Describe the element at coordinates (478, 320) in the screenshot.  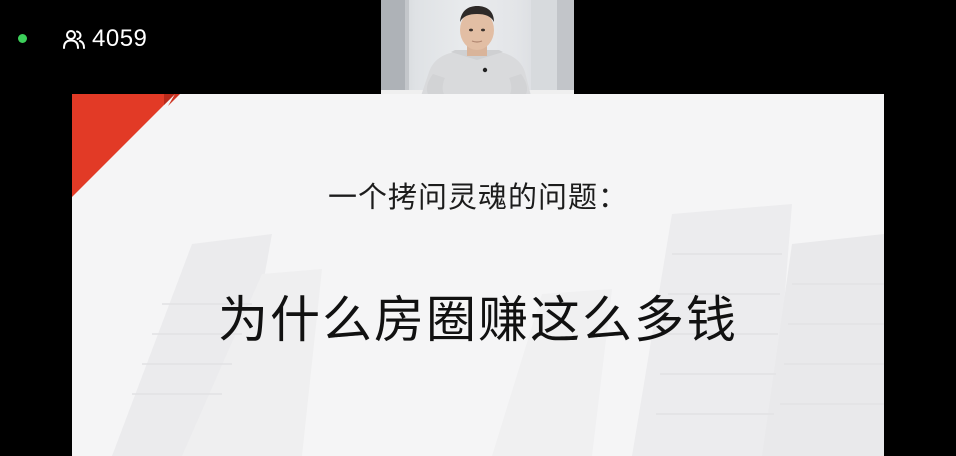
I see `slide-headline: 为什么房圈赚这么多钱` at that location.